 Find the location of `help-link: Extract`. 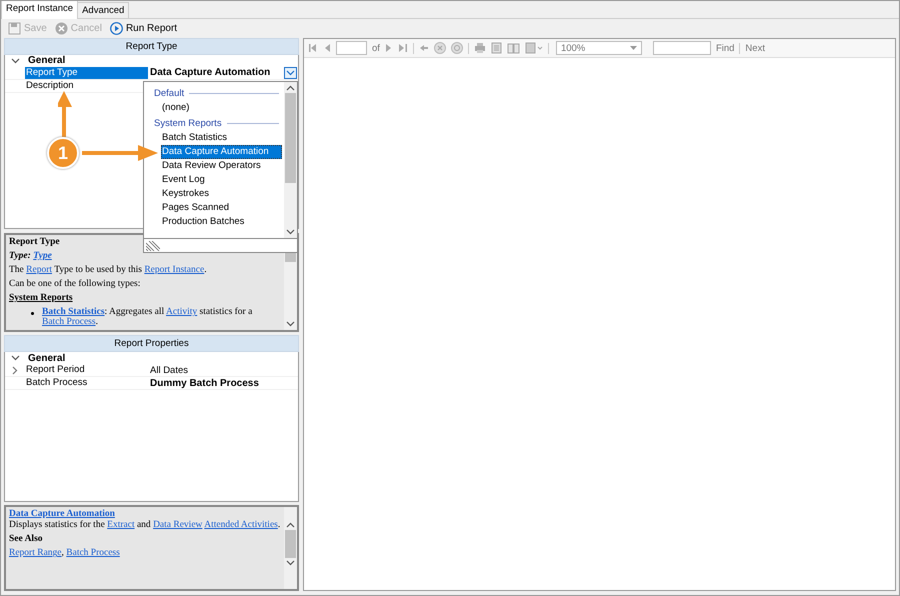

help-link: Extract is located at coordinates (121, 525).